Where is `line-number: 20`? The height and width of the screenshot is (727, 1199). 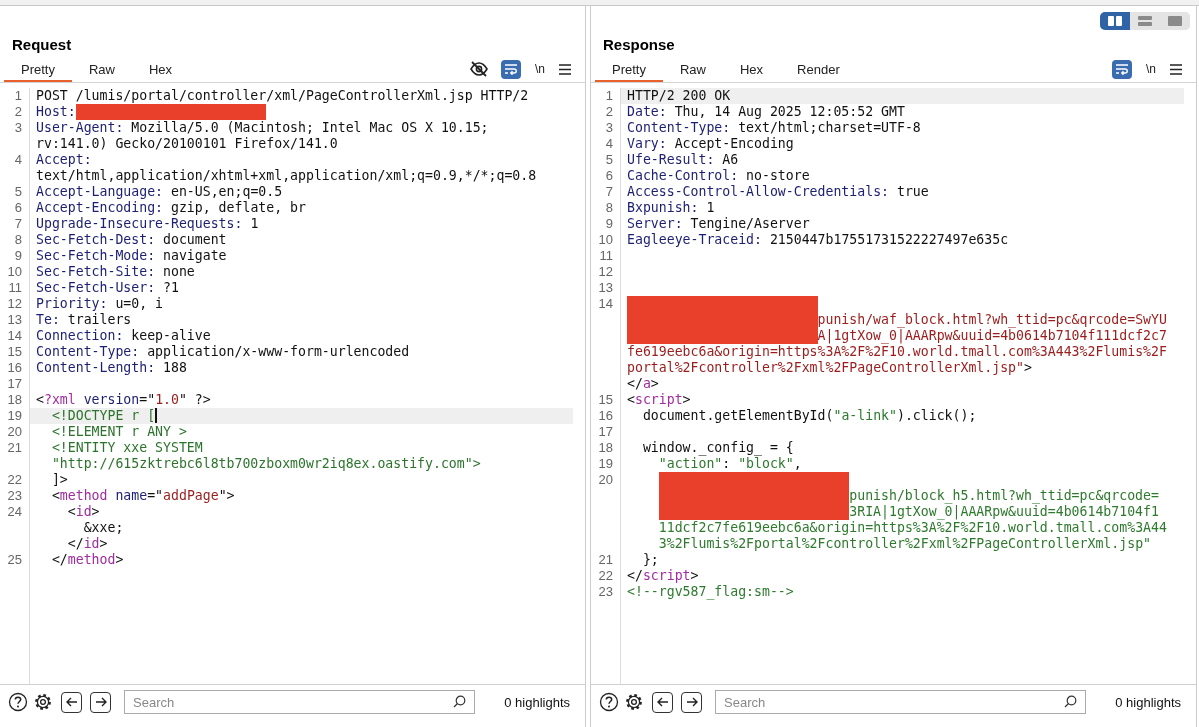 line-number: 20 is located at coordinates (15, 432).